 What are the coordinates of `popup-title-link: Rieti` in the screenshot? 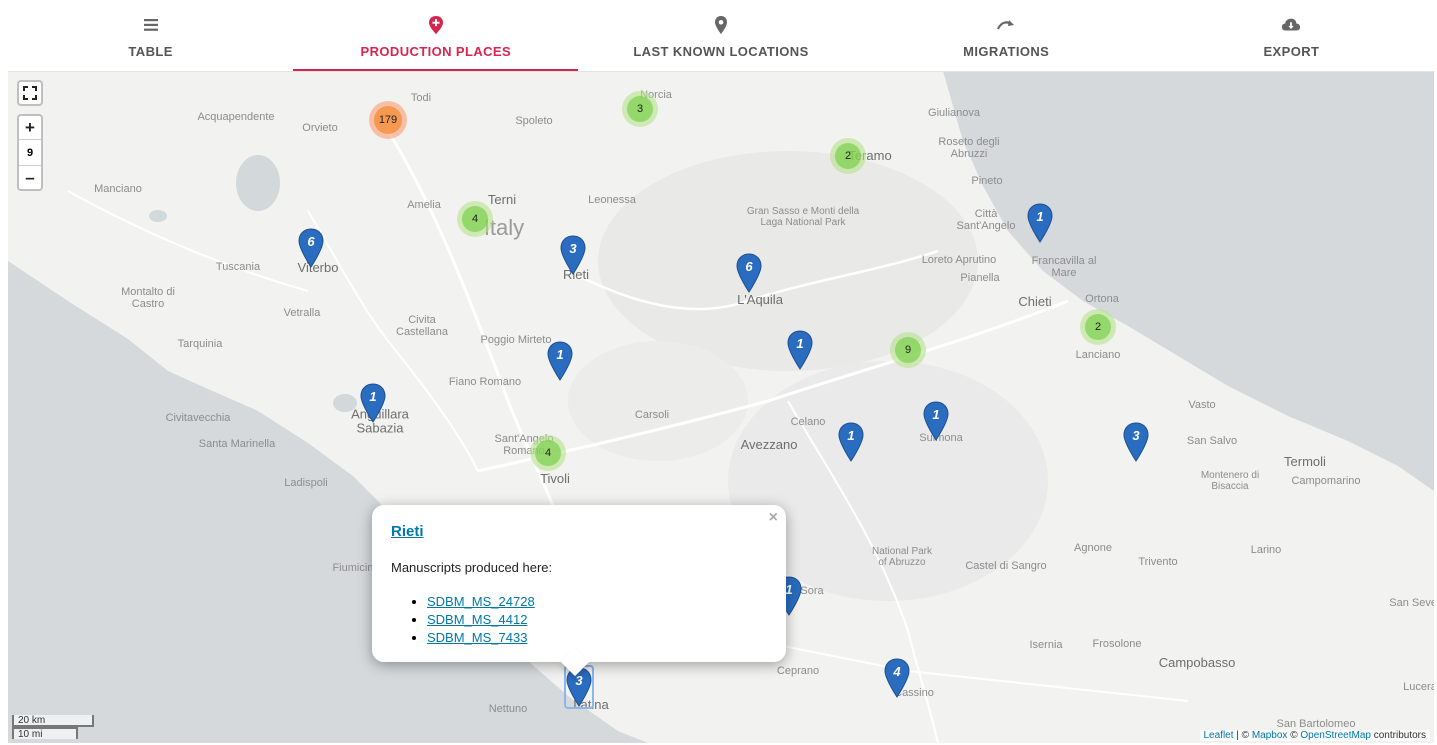 It's located at (407, 531).